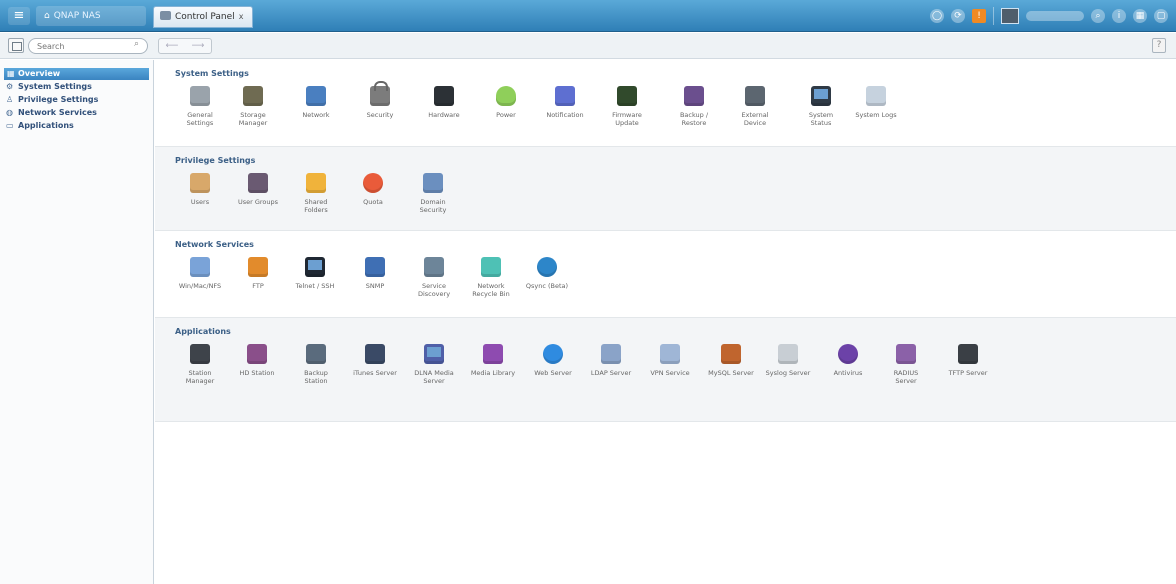 This screenshot has height=584, width=1176. I want to click on tile-tftp: TFTP Server, so click(968, 374).